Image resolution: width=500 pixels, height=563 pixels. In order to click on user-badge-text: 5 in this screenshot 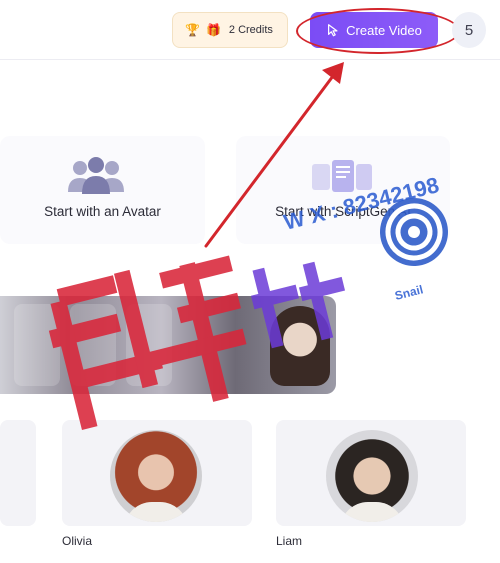, I will do `click(469, 30)`.